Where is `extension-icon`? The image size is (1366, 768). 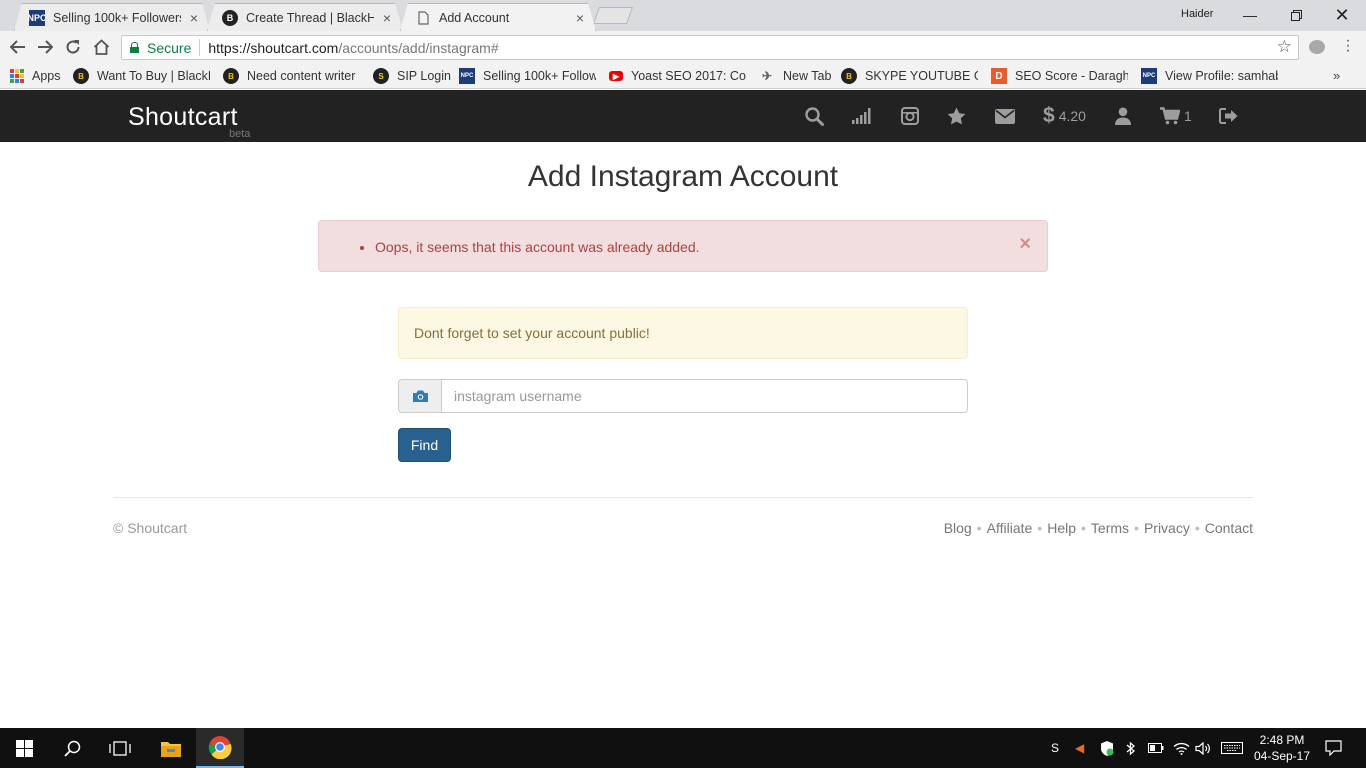 extension-icon is located at coordinates (1317, 47).